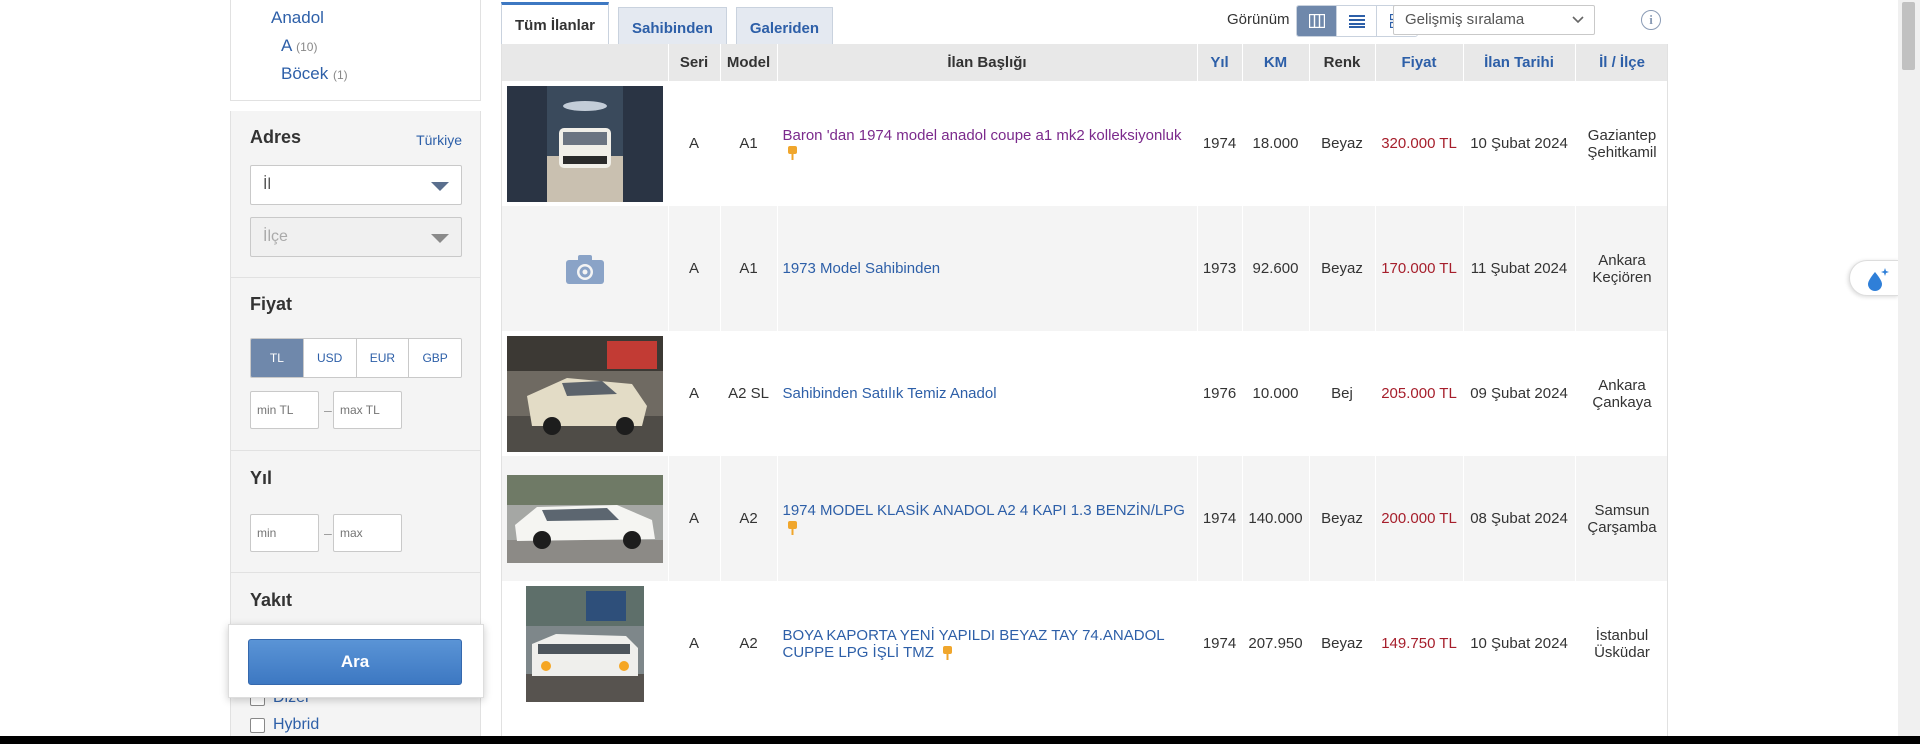 The width and height of the screenshot is (1920, 744). I want to click on price-cell: 205.000 TL, so click(1419, 393).